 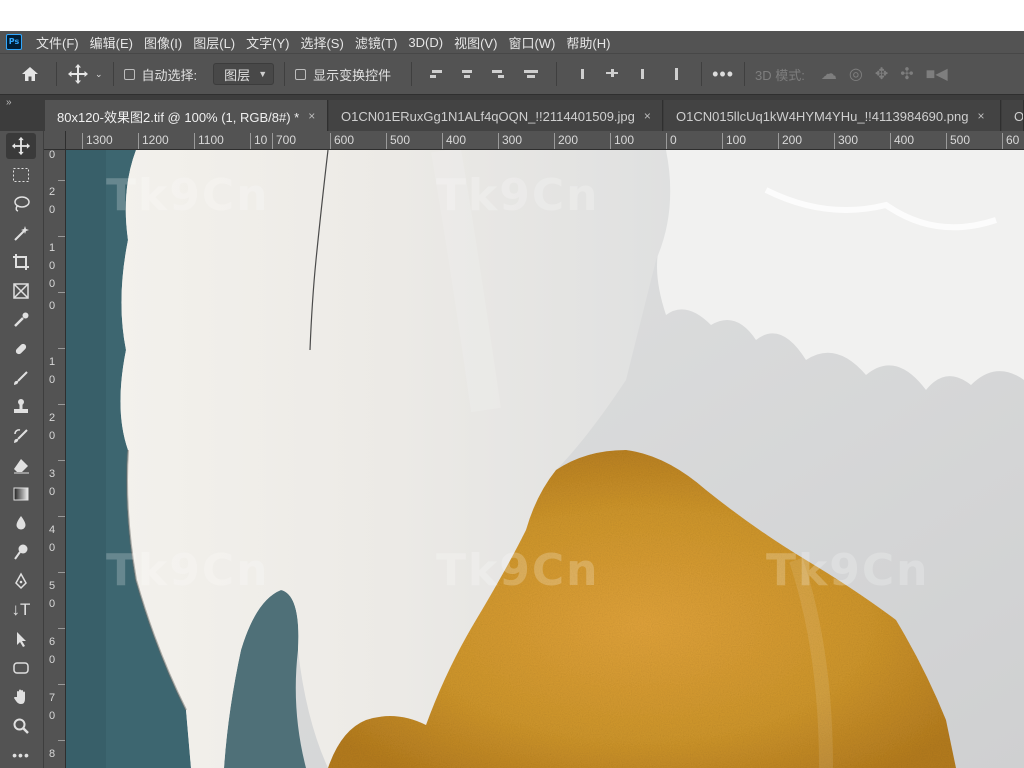 What do you see at coordinates (21, 523) in the screenshot?
I see `blur-icon` at bounding box center [21, 523].